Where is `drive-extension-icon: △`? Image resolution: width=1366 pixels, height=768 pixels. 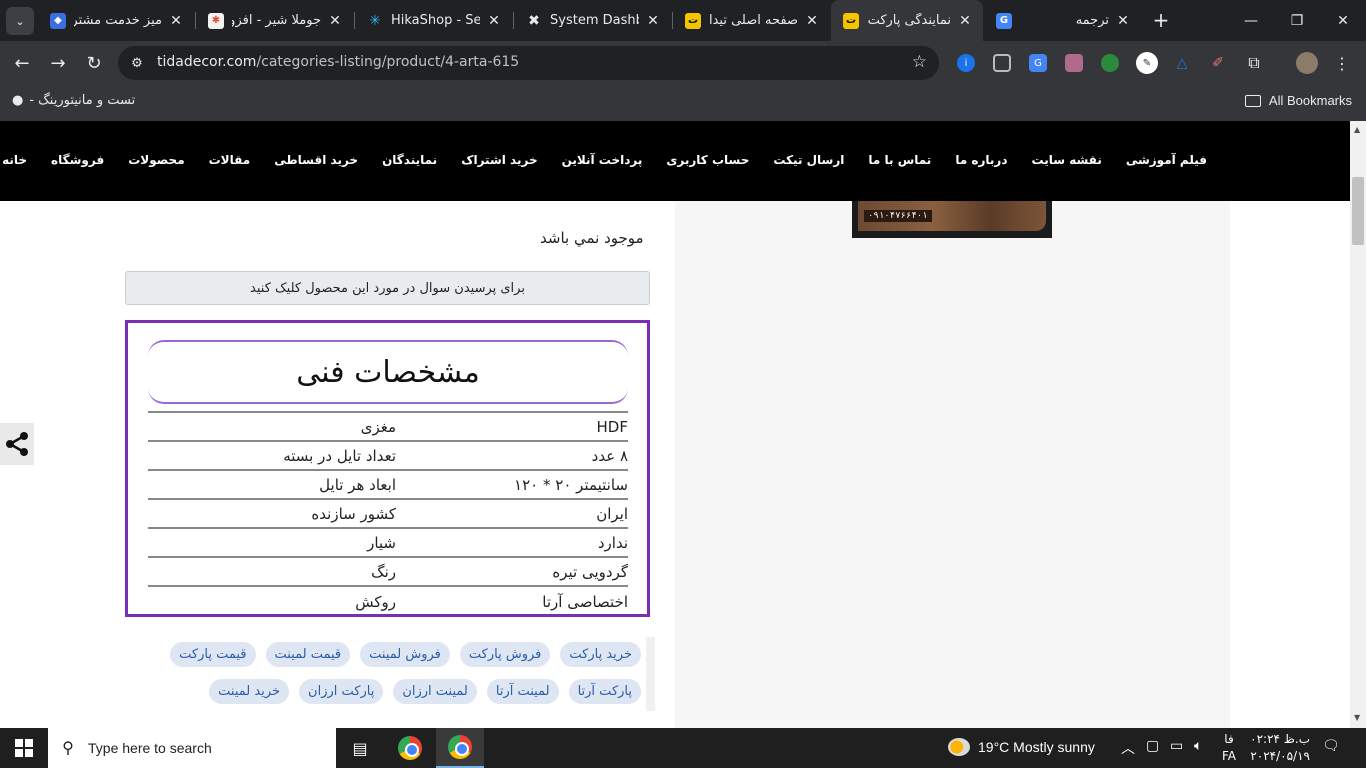 drive-extension-icon: △ is located at coordinates (1182, 63).